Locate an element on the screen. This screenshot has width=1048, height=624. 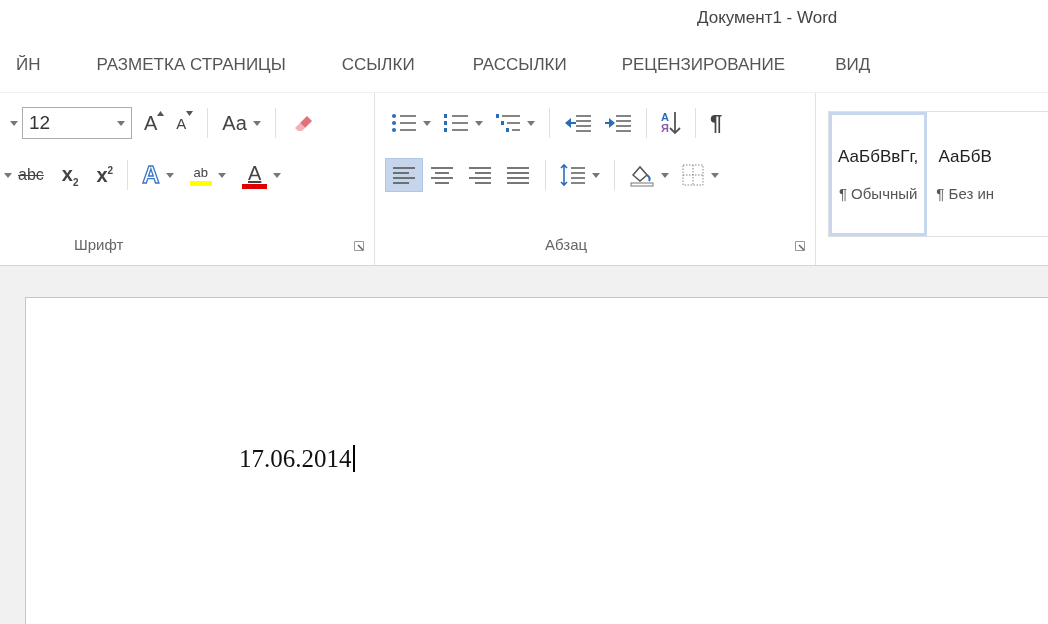
font-color-button: A is located at coordinates (262, 175).